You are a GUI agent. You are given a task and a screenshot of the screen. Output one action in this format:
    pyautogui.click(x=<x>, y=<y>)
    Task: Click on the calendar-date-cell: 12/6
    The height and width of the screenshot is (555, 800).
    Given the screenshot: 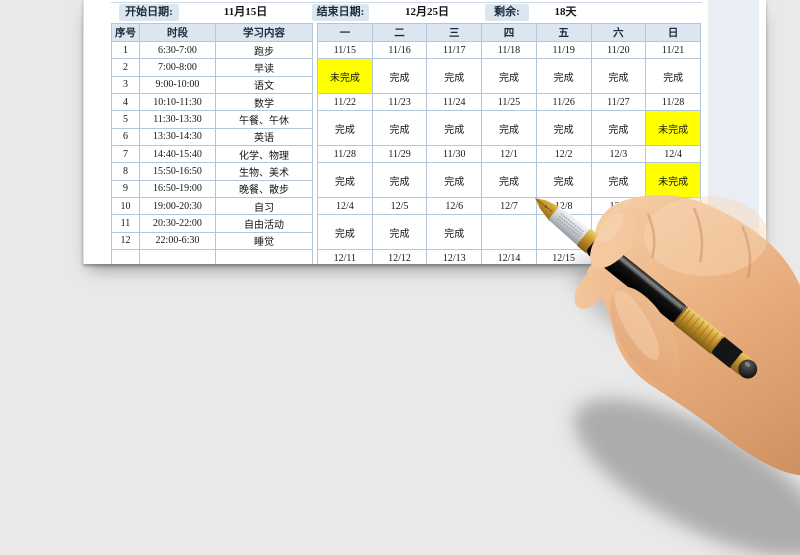 What is the action you would take?
    pyautogui.click(x=454, y=206)
    